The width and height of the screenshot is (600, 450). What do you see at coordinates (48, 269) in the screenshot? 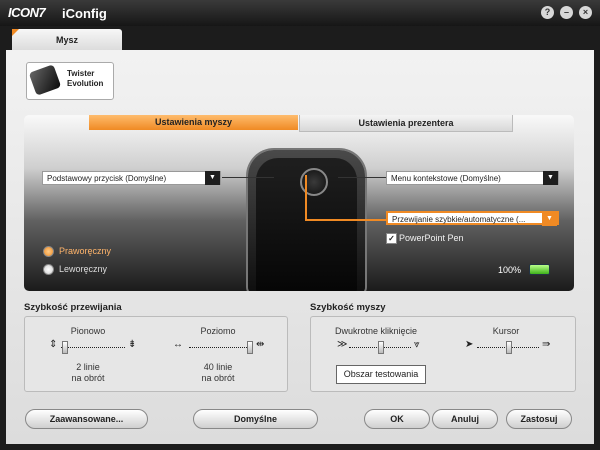
I see `left-handed-radio` at bounding box center [48, 269].